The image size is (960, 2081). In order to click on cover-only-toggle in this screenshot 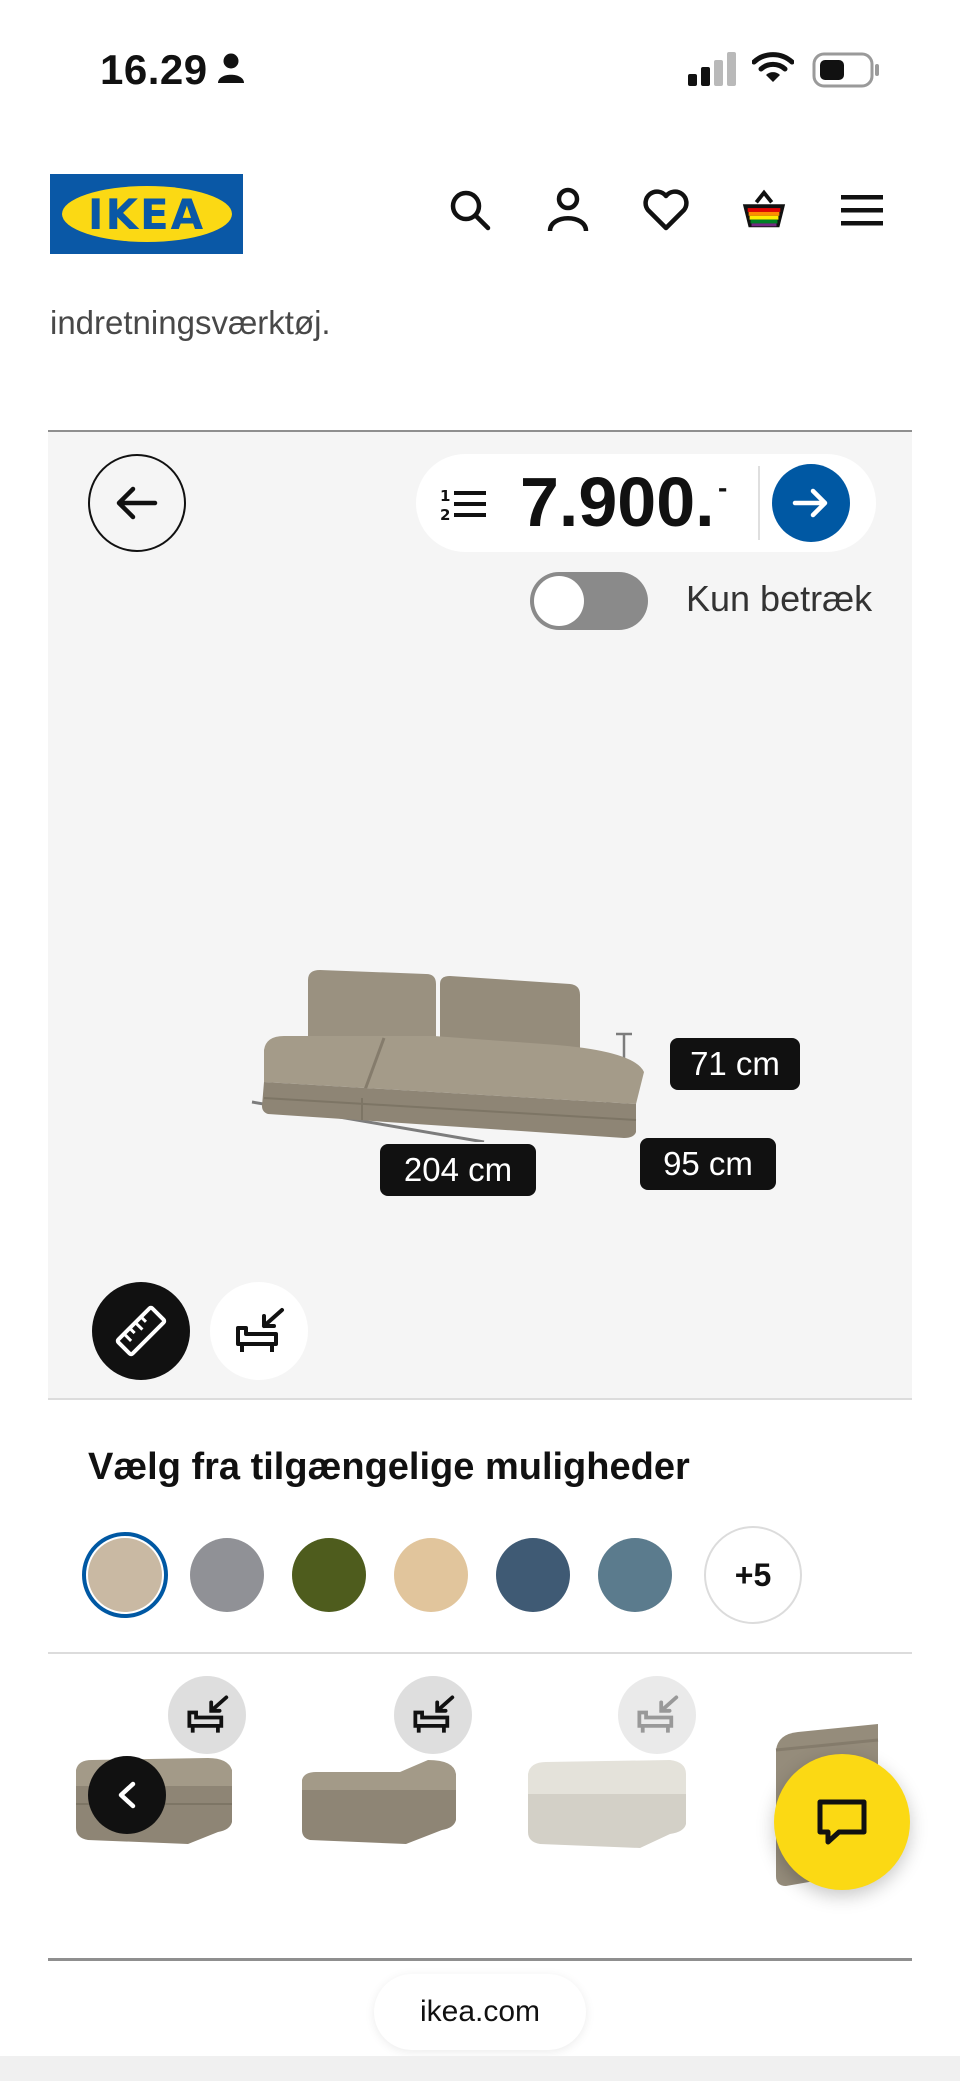, I will do `click(589, 601)`.